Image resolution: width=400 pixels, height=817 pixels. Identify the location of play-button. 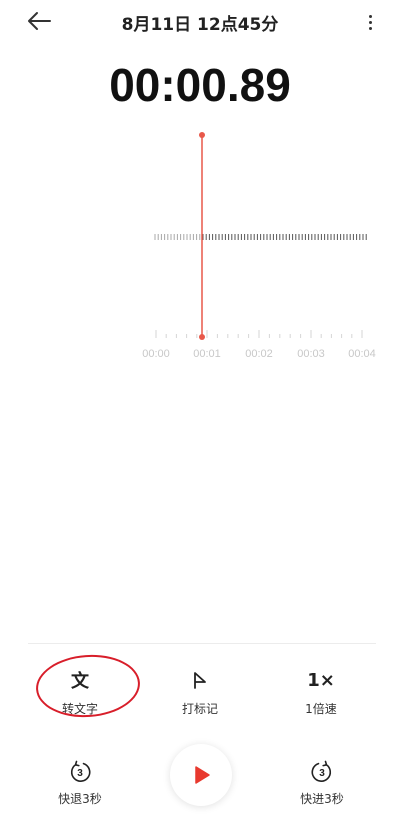
(201, 775).